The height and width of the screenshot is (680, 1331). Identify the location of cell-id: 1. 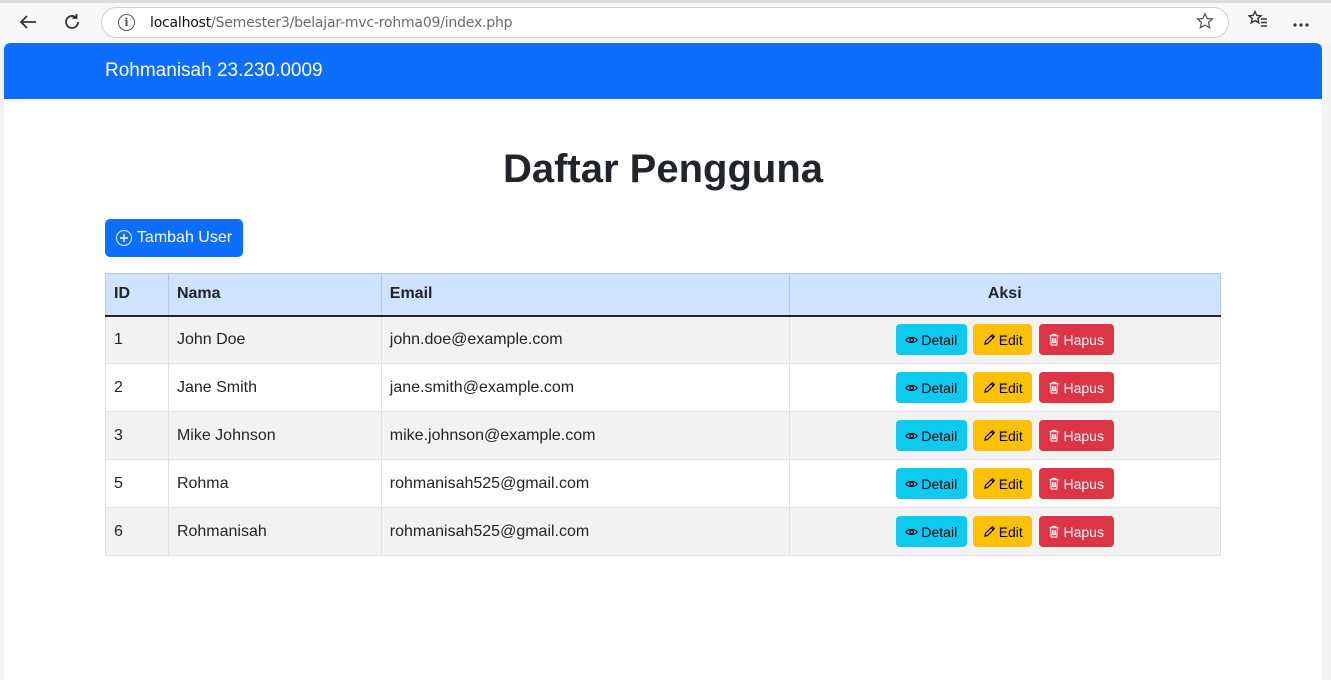
(137, 339).